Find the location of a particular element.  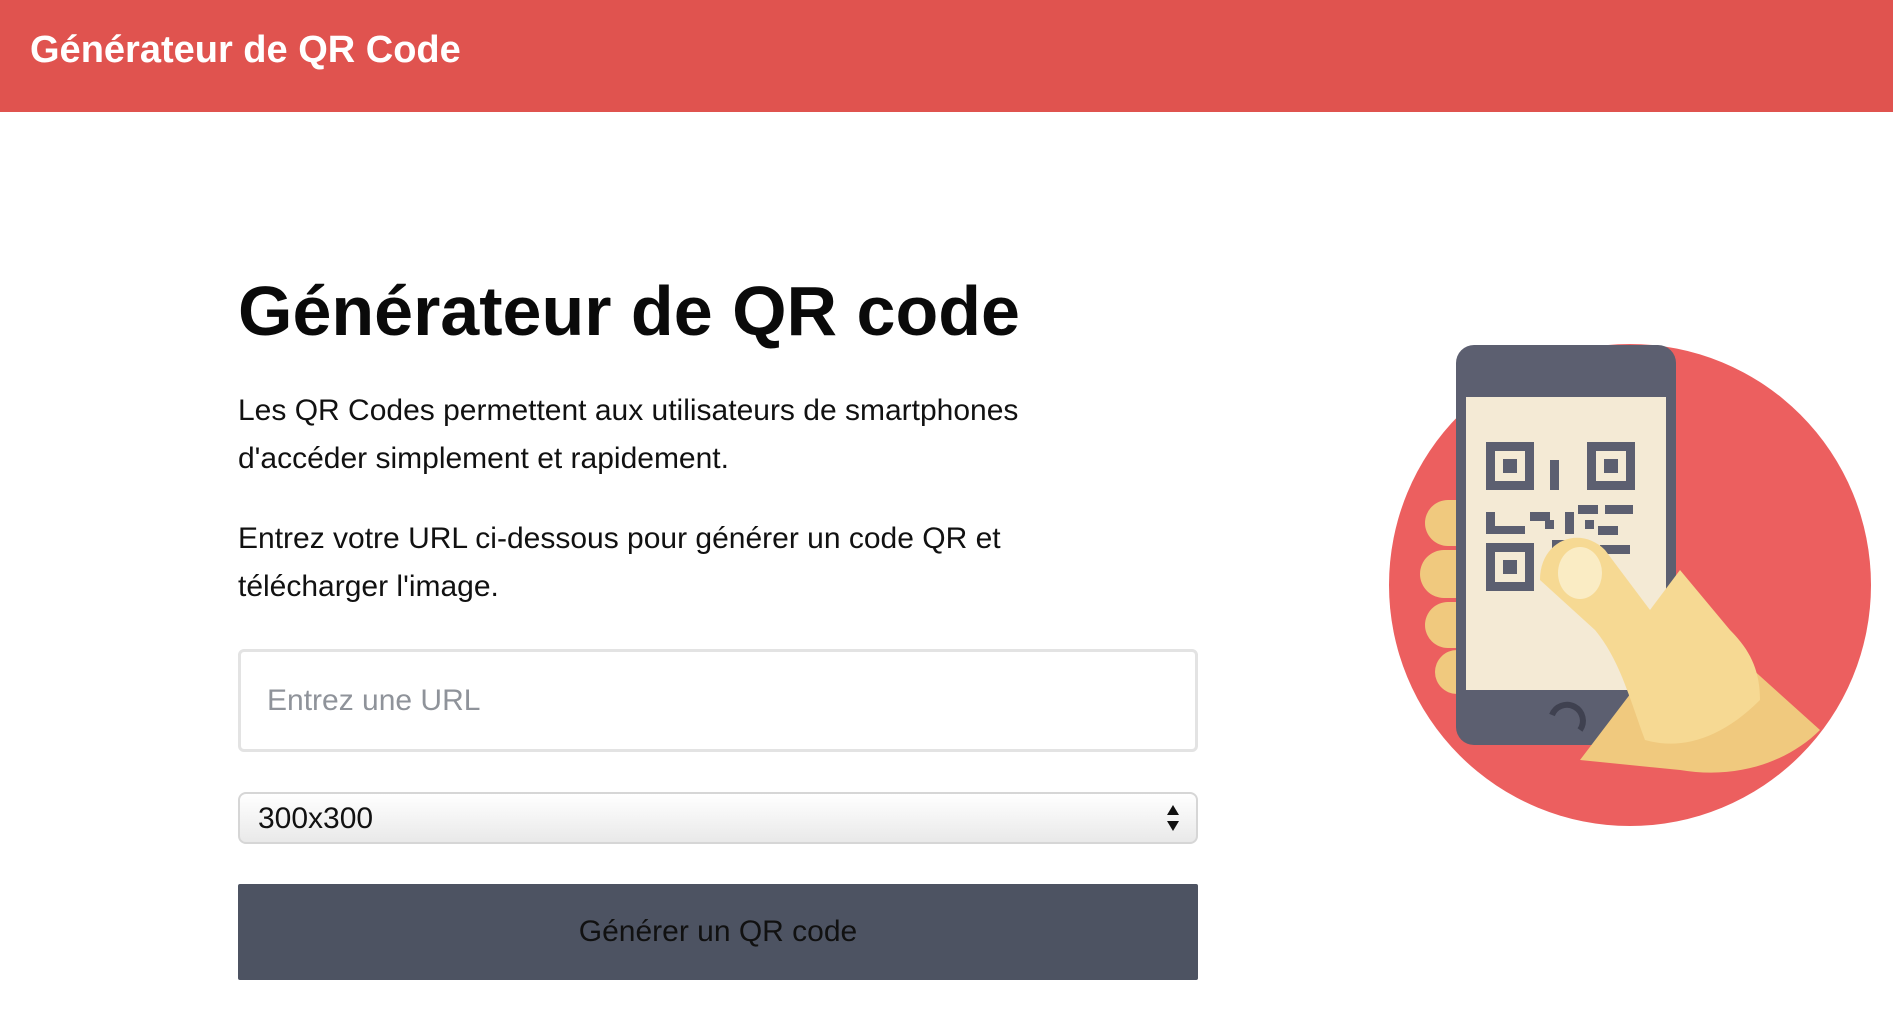

brand-title: Générateur de QR Code is located at coordinates (245, 50).